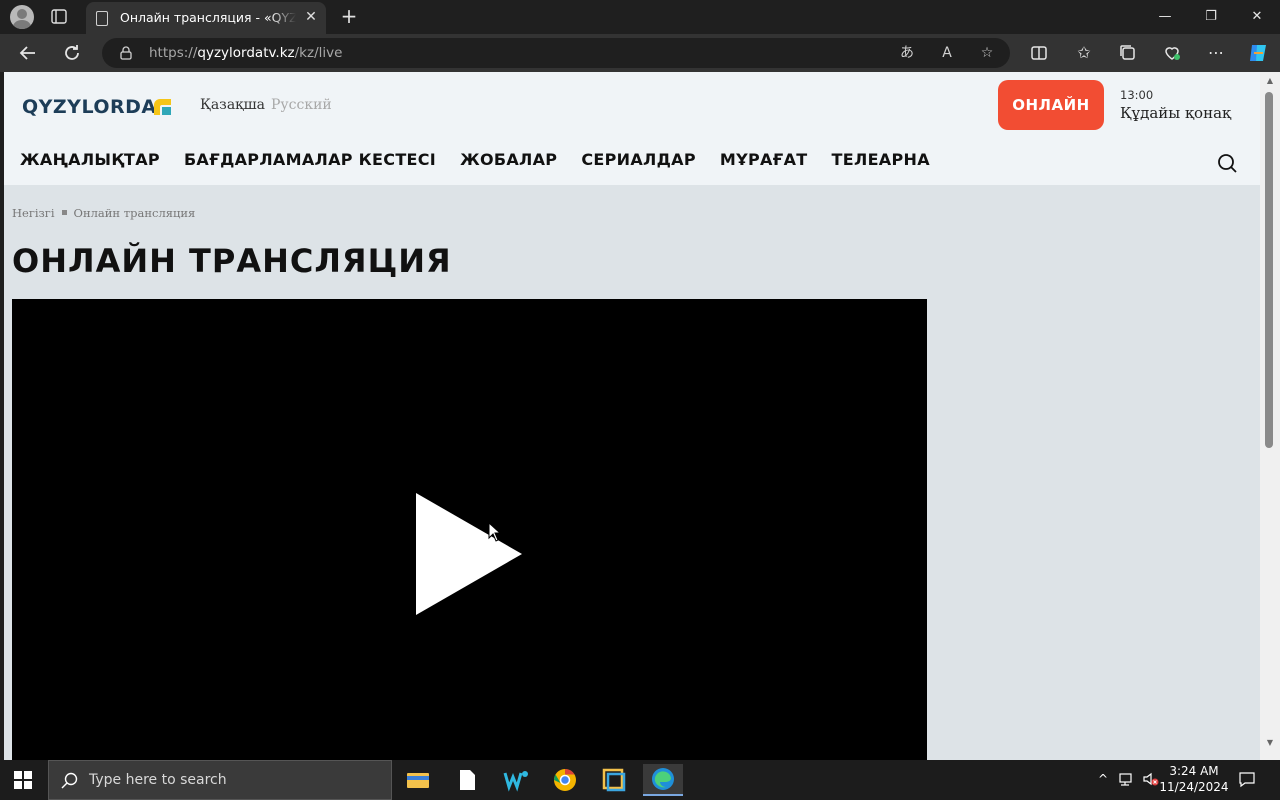  I want to click on breadcrumb: Негізгі Онлайн трансляция, so click(103, 213).